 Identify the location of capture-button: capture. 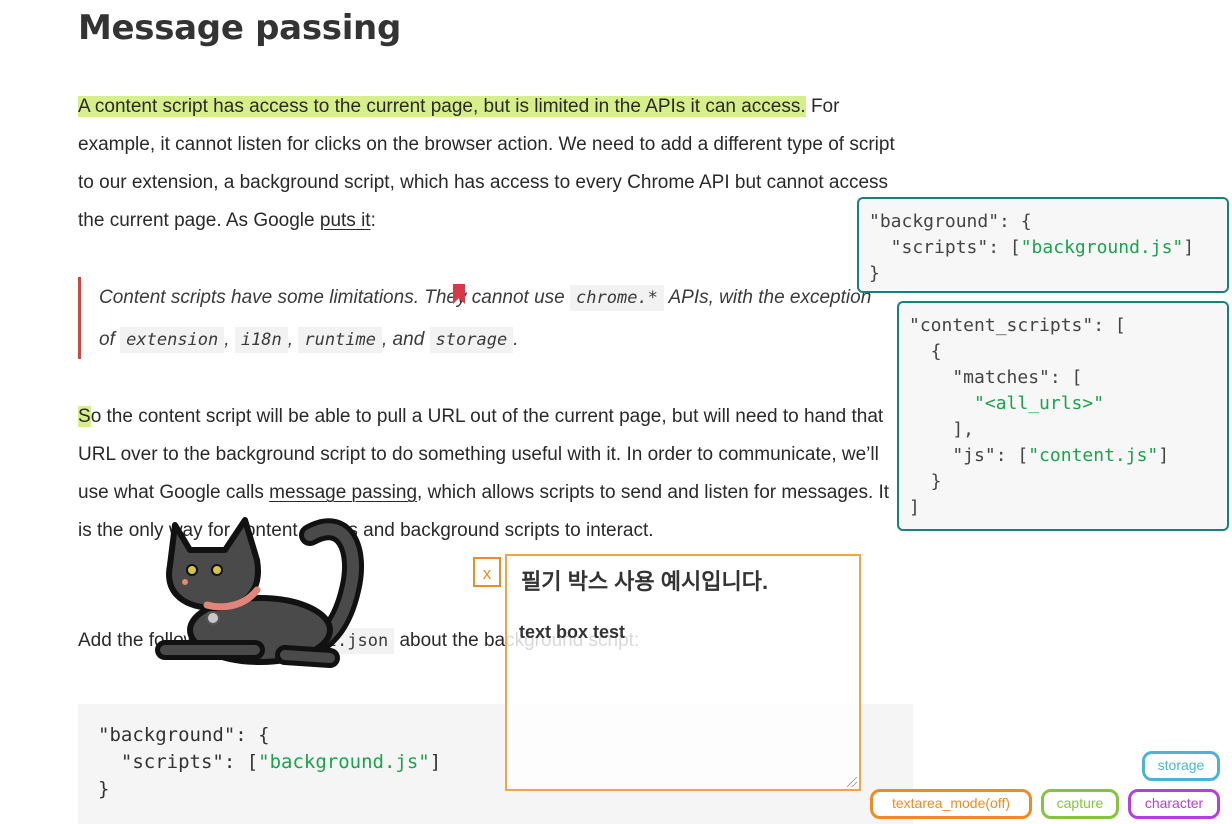
(1080, 804).